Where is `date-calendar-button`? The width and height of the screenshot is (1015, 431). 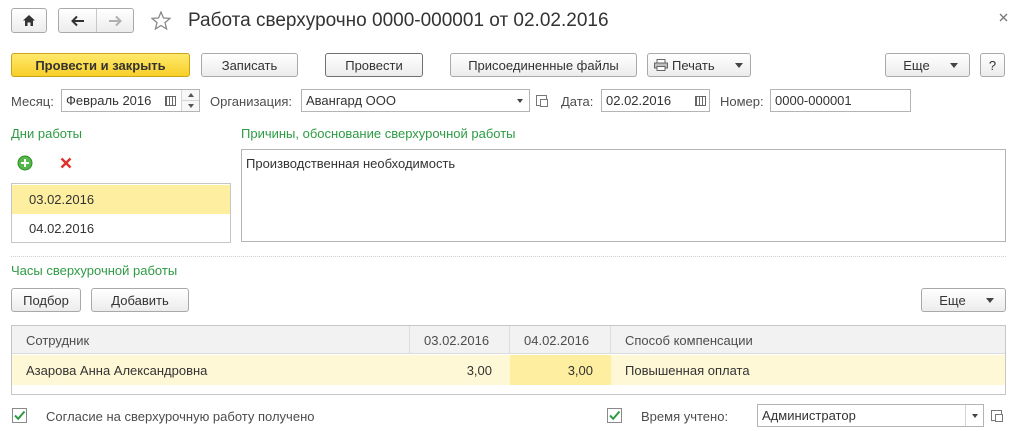
date-calendar-button is located at coordinates (700, 100).